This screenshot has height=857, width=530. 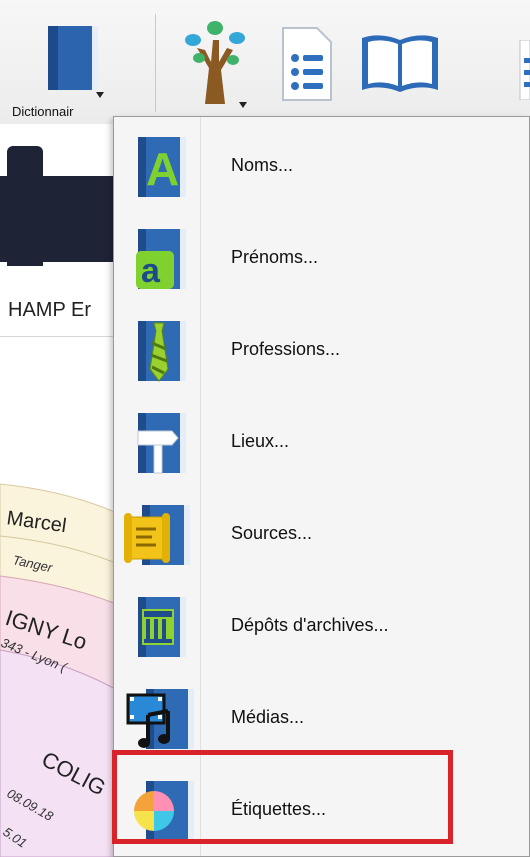 I want to click on person-name: HAMP Er, so click(x=49, y=310).